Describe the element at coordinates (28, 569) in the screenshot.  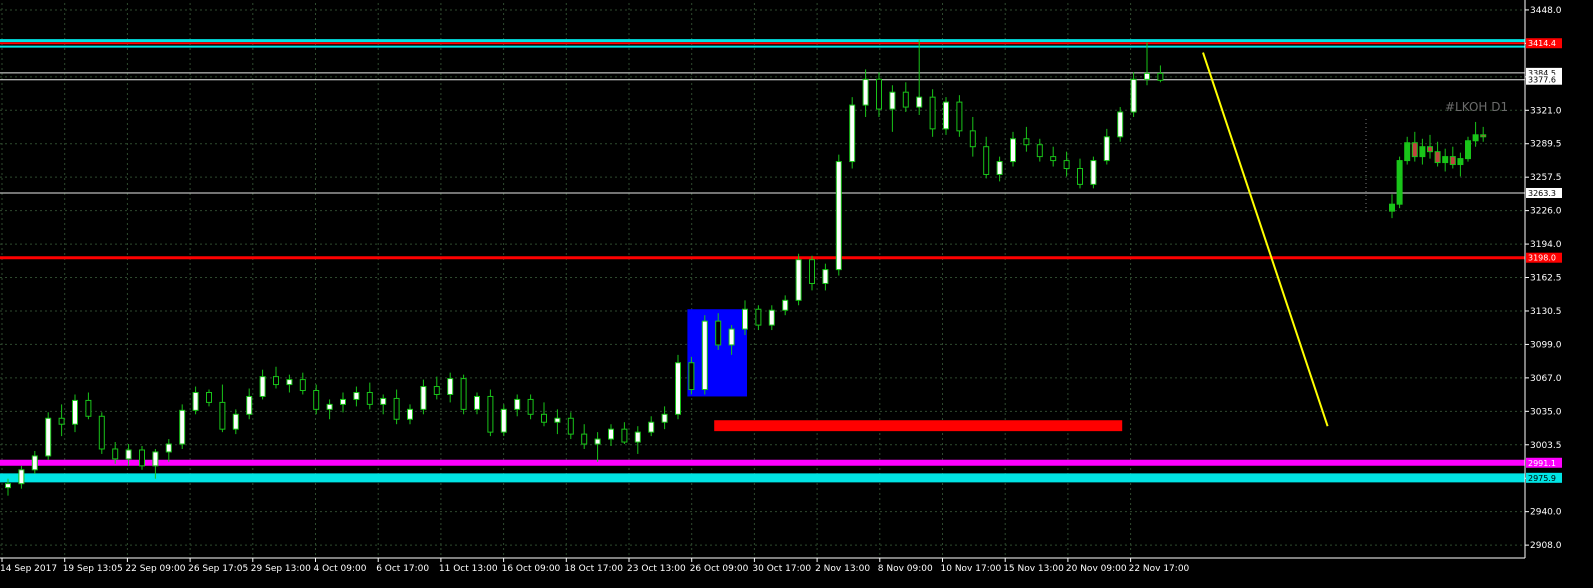
I see `time-tick-label: 14 Sep 2017` at that location.